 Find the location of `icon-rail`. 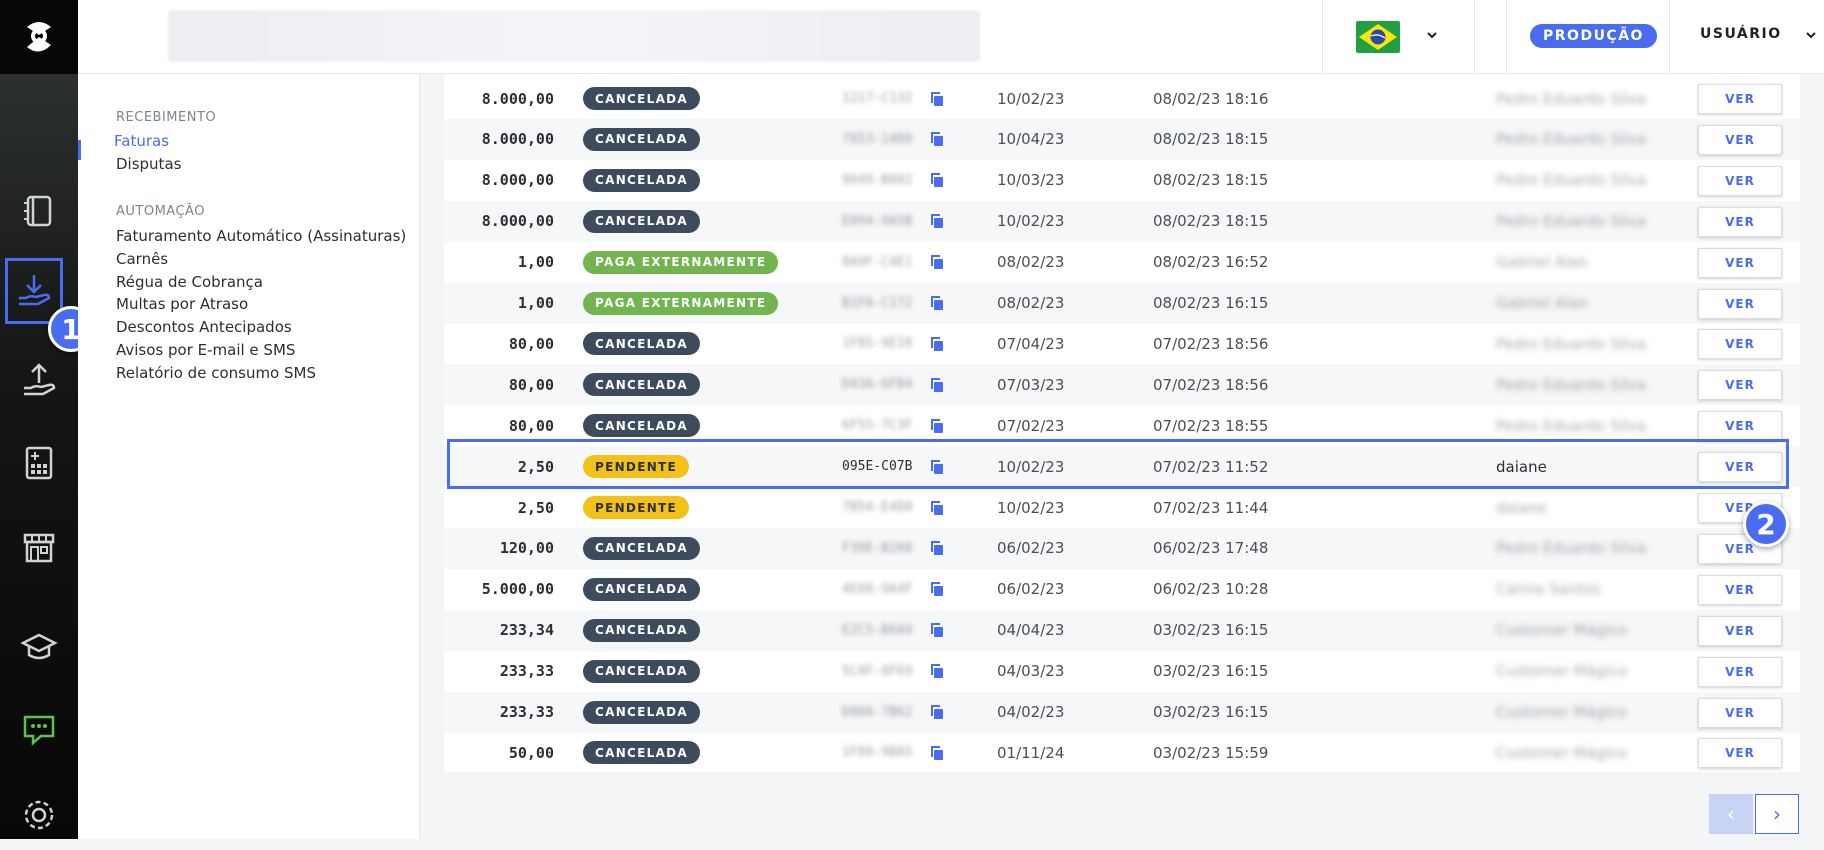

icon-rail is located at coordinates (39, 419).